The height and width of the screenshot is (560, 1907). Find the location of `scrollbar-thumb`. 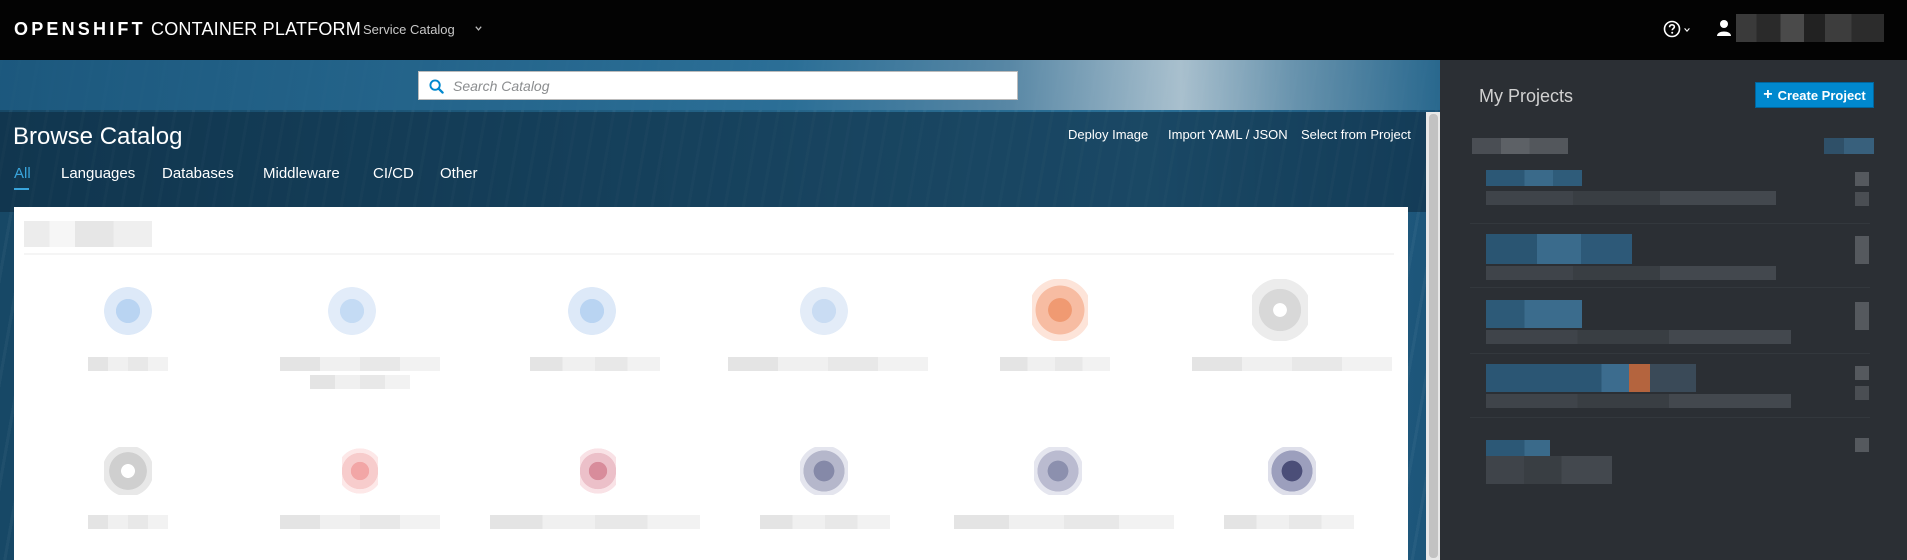

scrollbar-thumb is located at coordinates (1433, 336).